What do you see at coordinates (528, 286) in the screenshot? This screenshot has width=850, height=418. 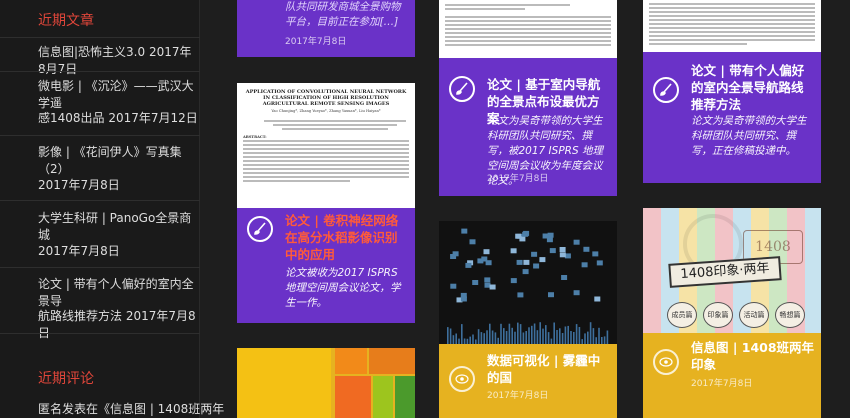 I see `dataviz-thumbnail` at bounding box center [528, 286].